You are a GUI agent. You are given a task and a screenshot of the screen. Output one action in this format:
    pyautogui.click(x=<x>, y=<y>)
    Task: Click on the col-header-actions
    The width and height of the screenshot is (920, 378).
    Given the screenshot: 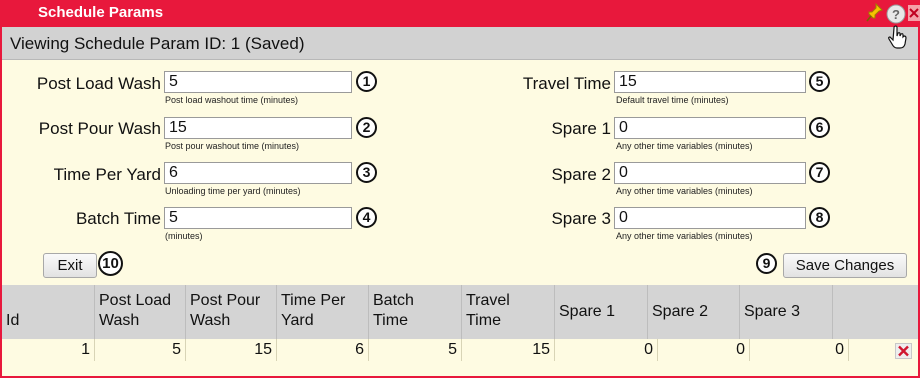 What is the action you would take?
    pyautogui.click(x=875, y=312)
    